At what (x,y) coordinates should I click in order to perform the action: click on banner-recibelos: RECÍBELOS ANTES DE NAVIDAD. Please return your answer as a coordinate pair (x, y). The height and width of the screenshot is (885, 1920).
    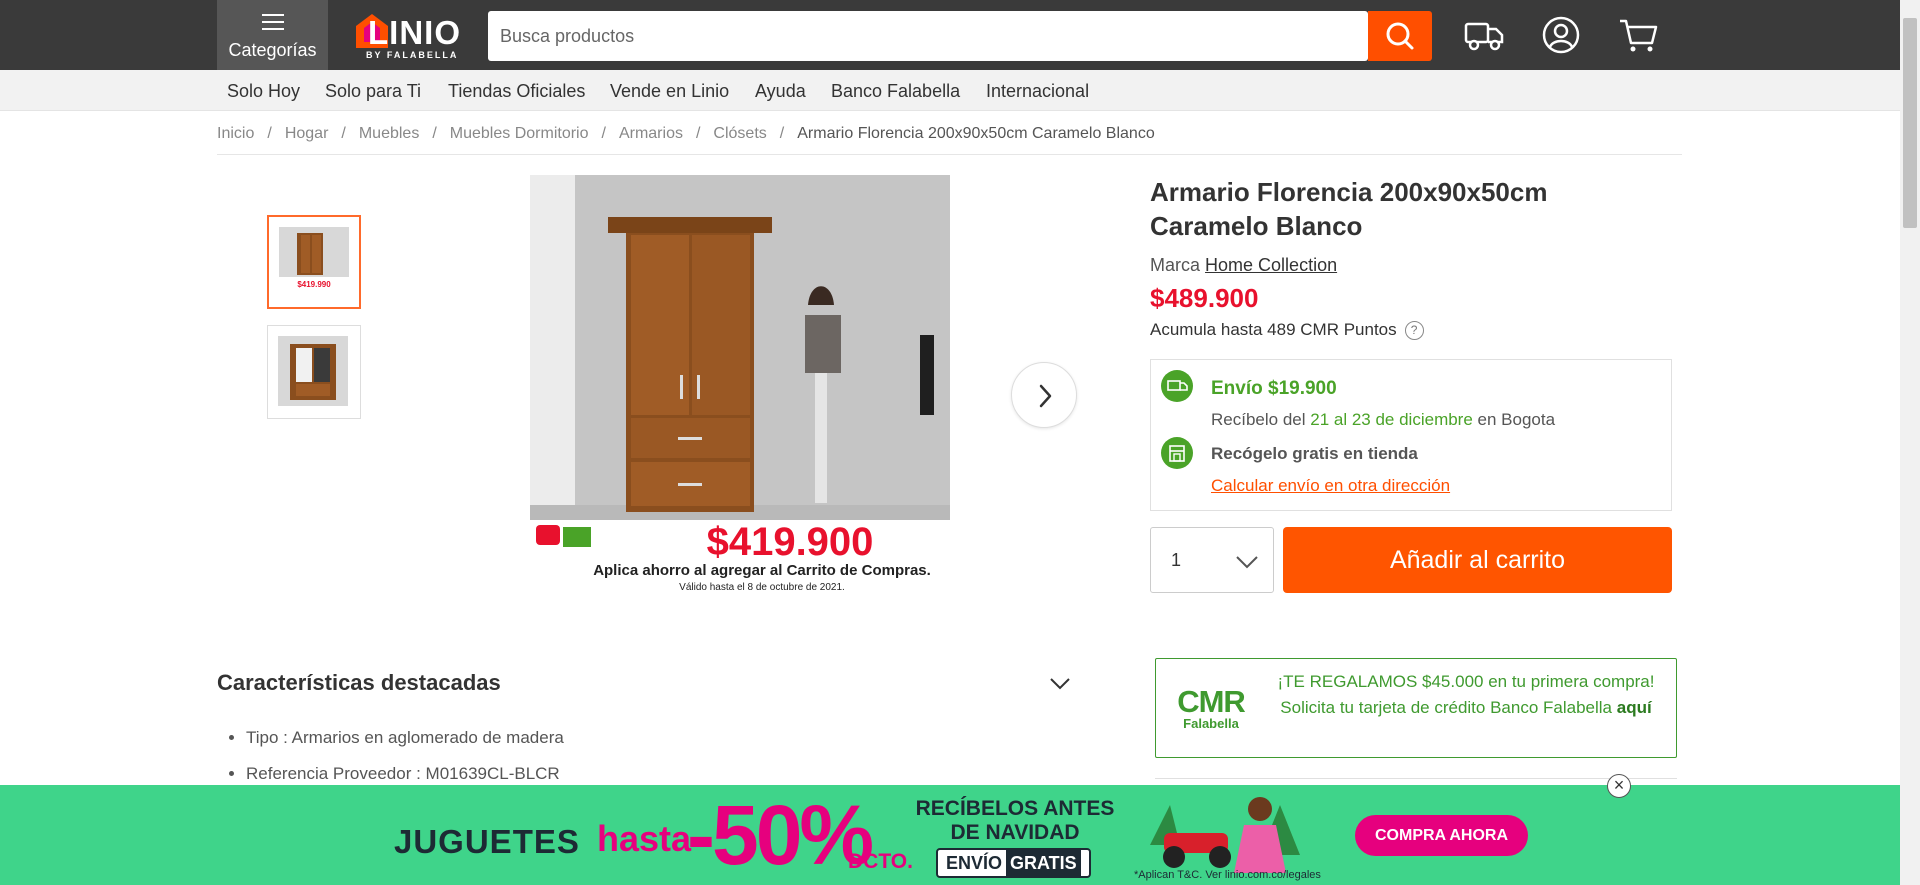
    Looking at the image, I should click on (1015, 820).